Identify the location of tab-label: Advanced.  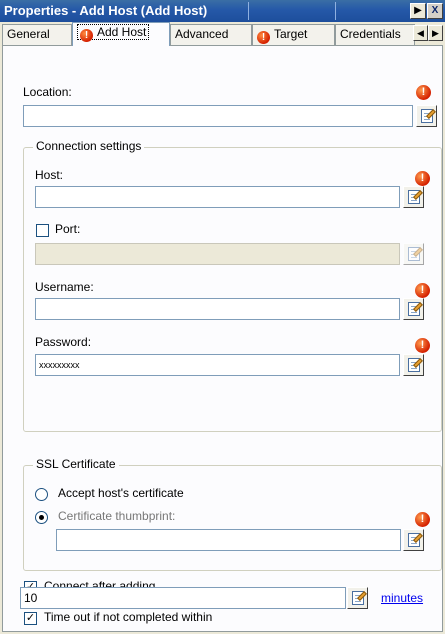
(202, 34).